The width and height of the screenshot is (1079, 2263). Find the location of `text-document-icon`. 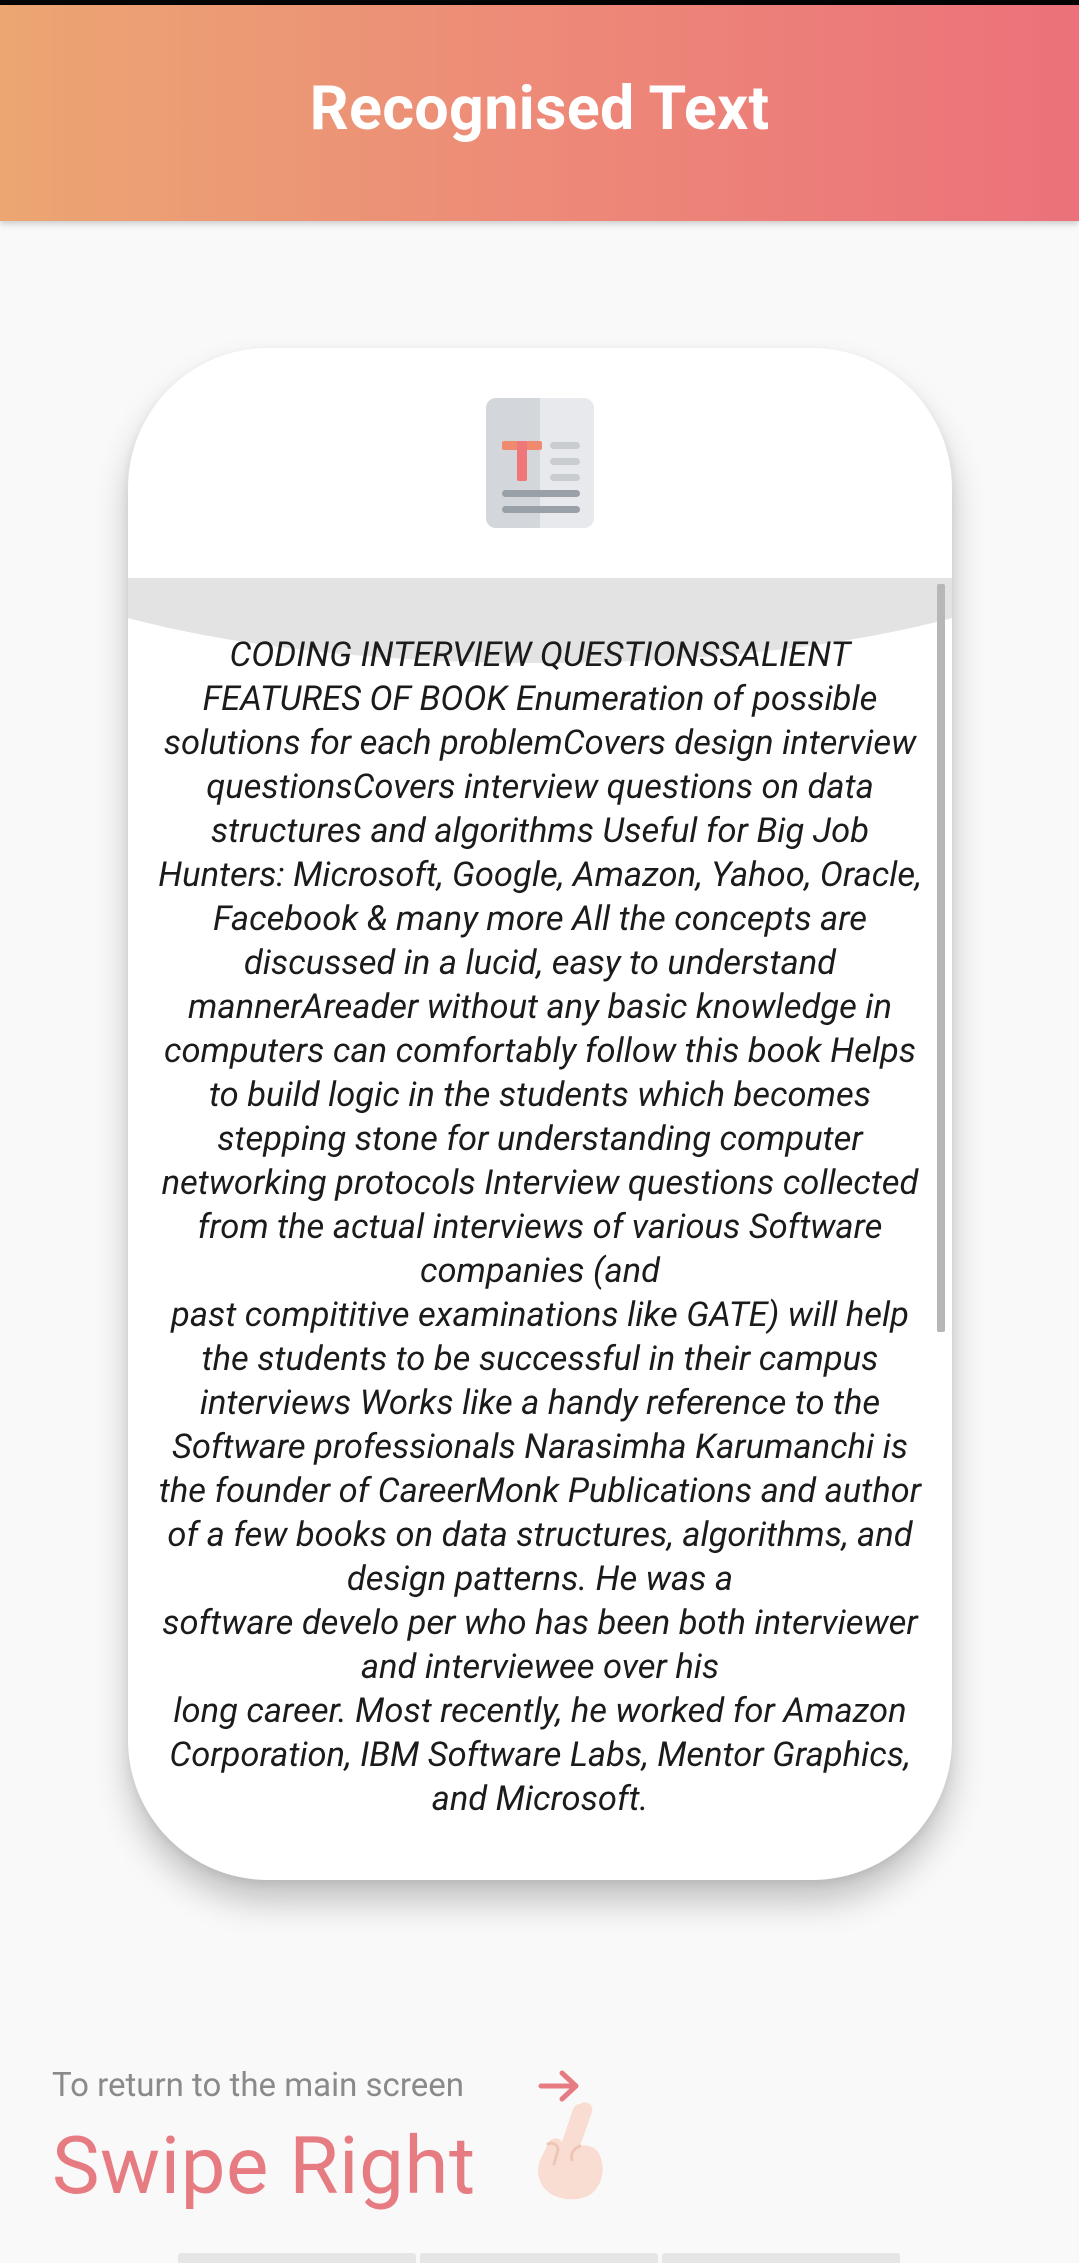

text-document-icon is located at coordinates (540, 463).